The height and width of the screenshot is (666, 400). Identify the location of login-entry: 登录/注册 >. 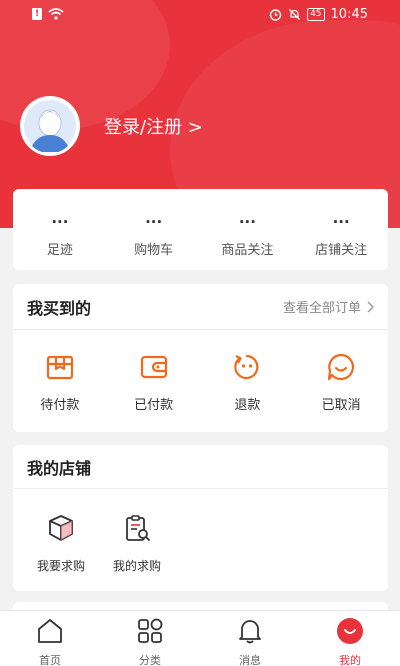
(111, 126).